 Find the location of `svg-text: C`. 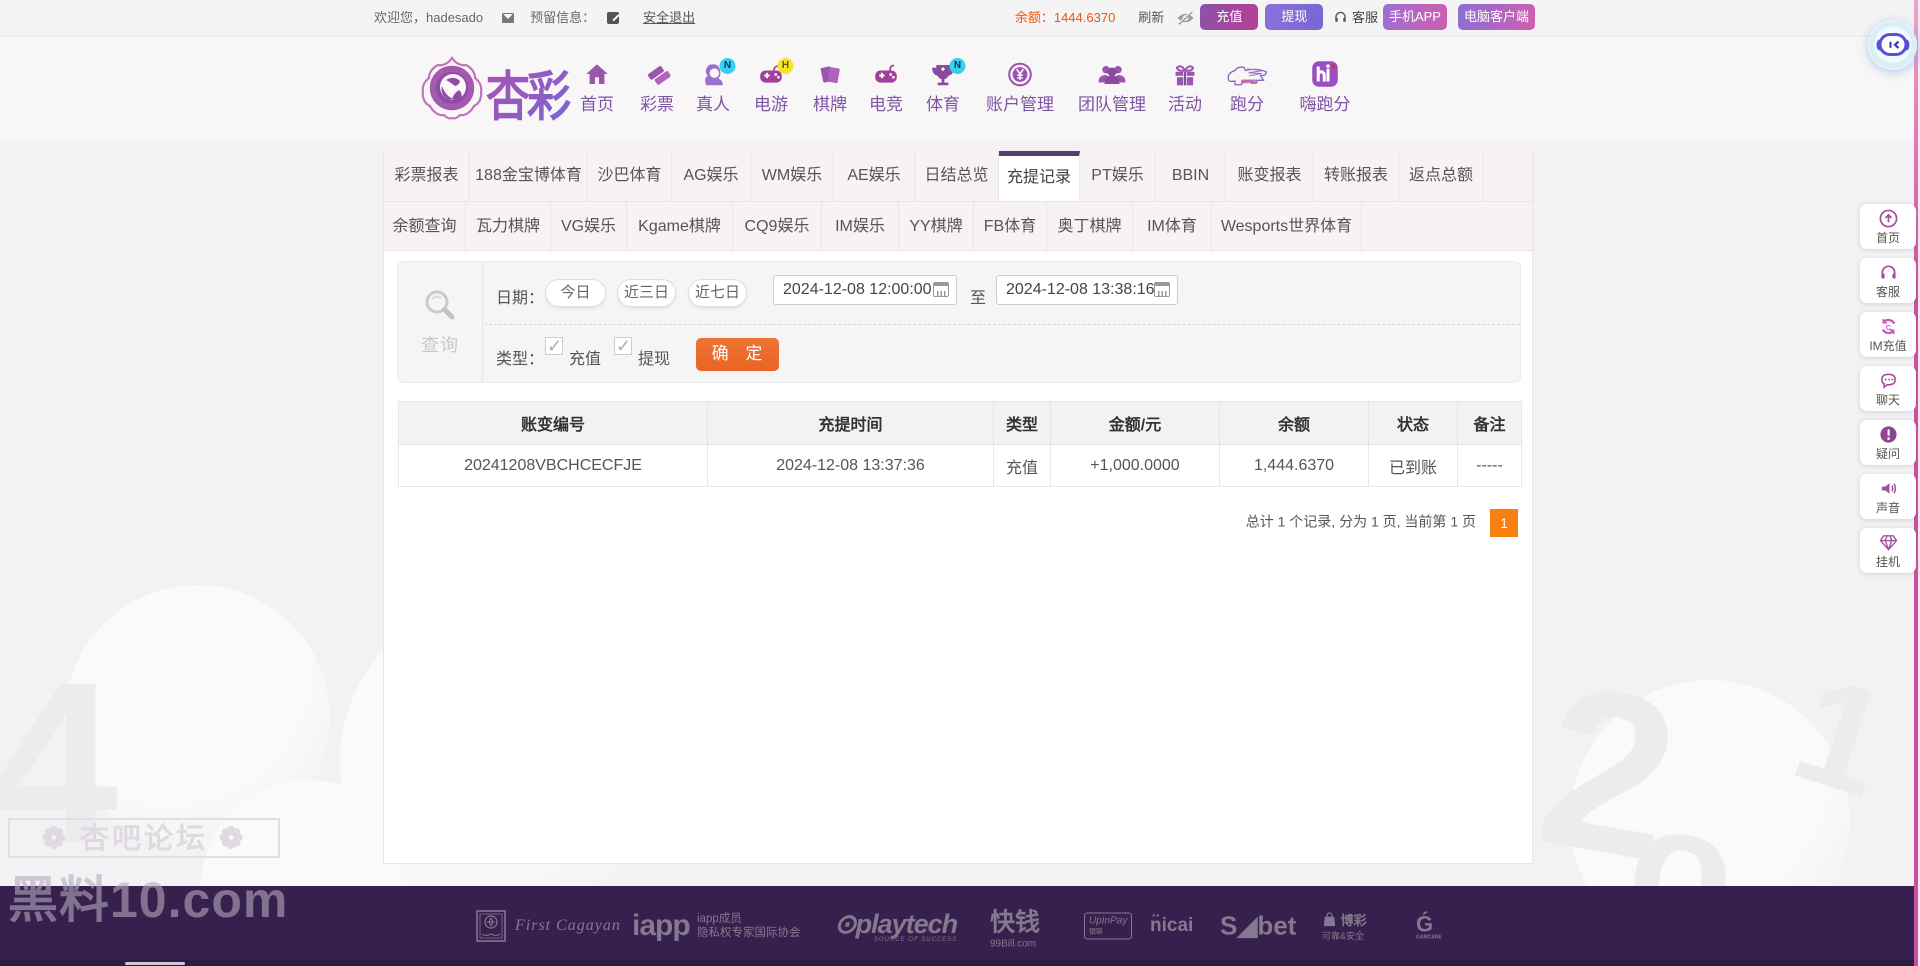

svg-text: C is located at coordinates (1888, 327).